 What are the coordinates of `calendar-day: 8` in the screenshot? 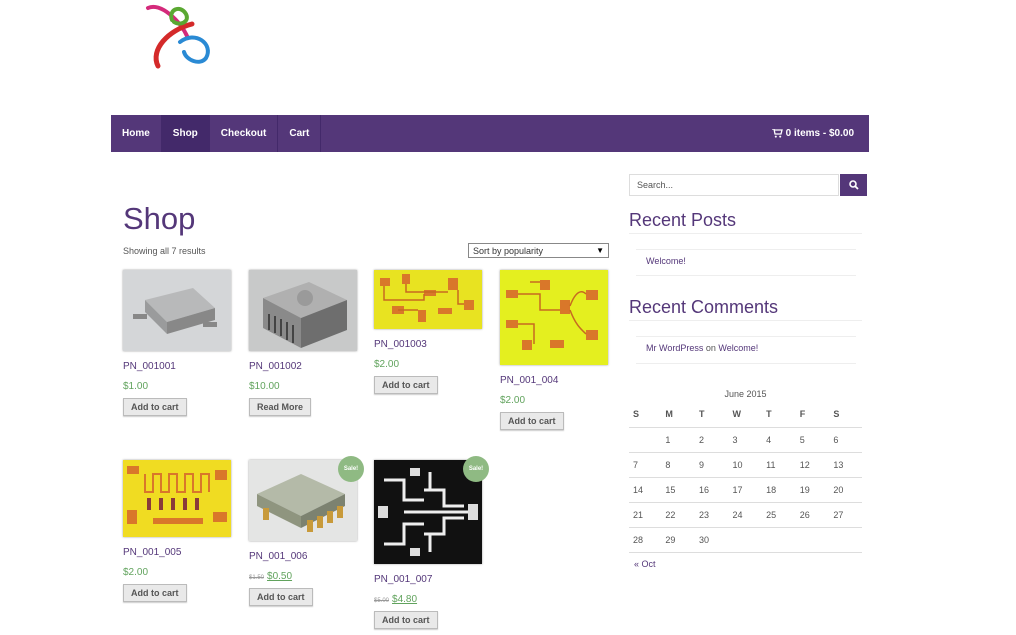 It's located at (677, 465).